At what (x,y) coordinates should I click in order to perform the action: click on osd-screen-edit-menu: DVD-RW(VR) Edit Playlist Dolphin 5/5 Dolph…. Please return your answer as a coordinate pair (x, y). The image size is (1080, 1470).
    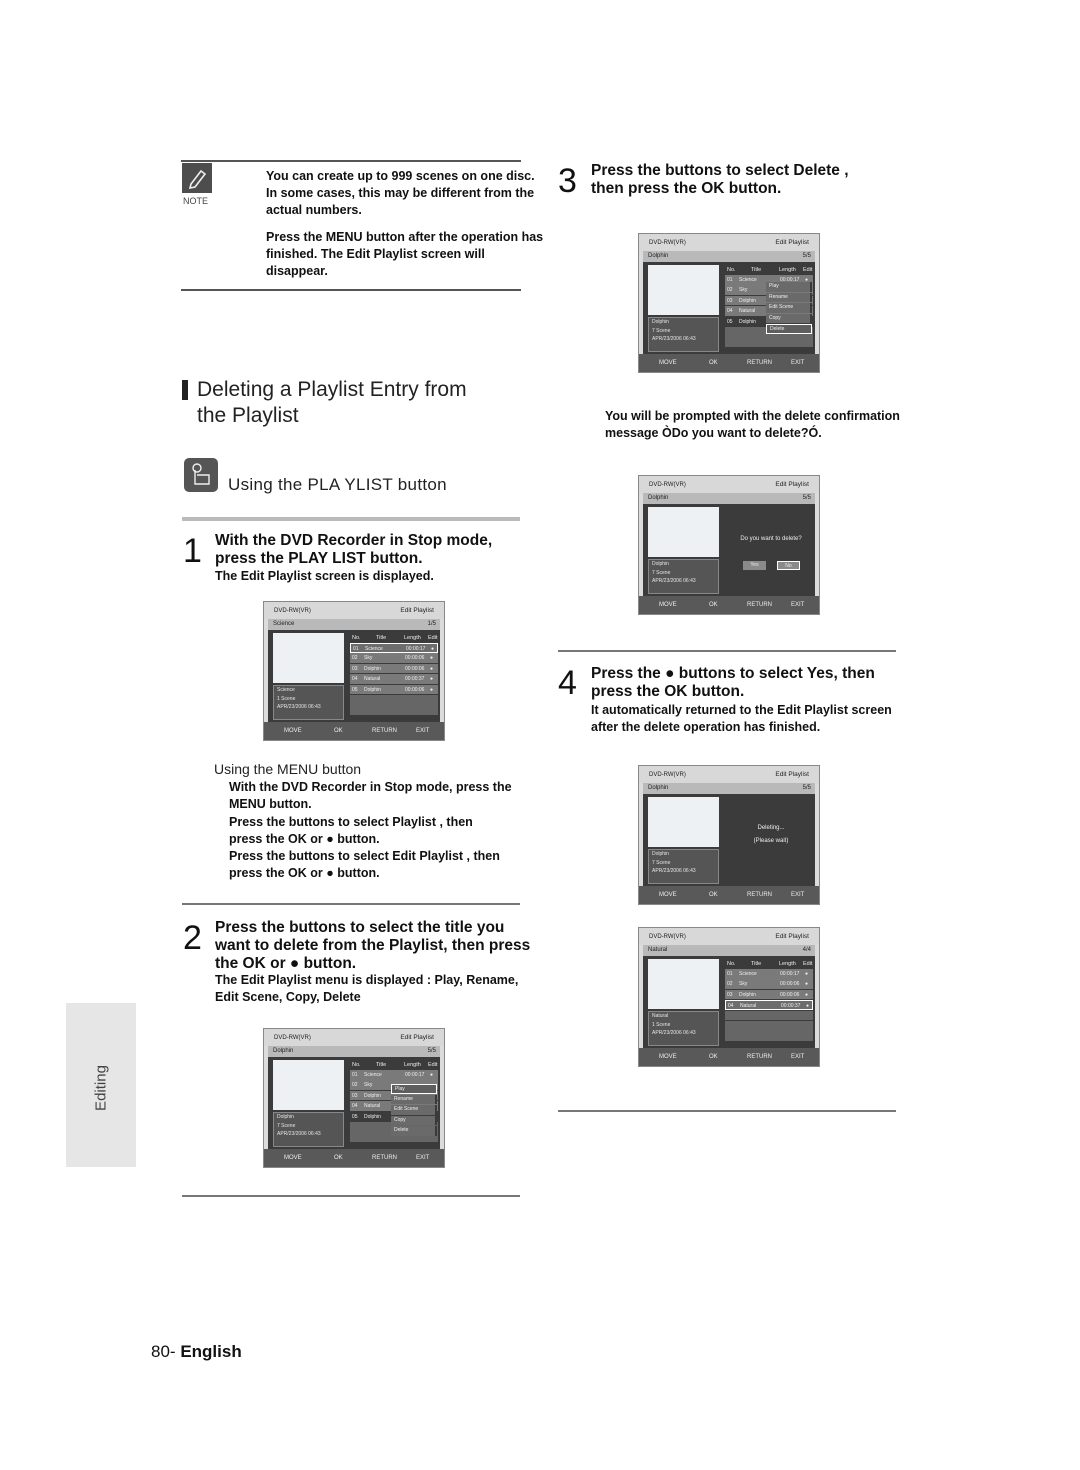
    Looking at the image, I should click on (354, 1098).